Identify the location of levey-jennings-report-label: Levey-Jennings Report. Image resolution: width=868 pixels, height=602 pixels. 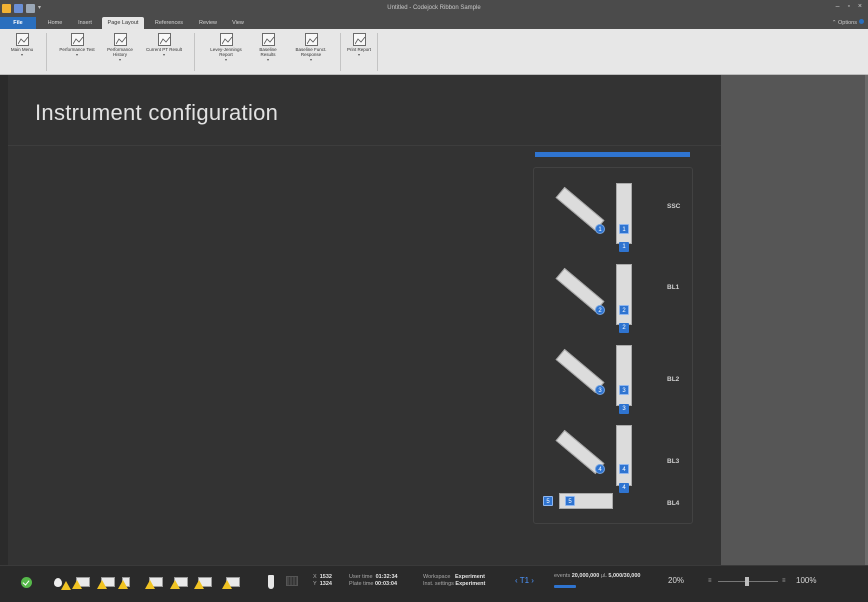
(226, 52).